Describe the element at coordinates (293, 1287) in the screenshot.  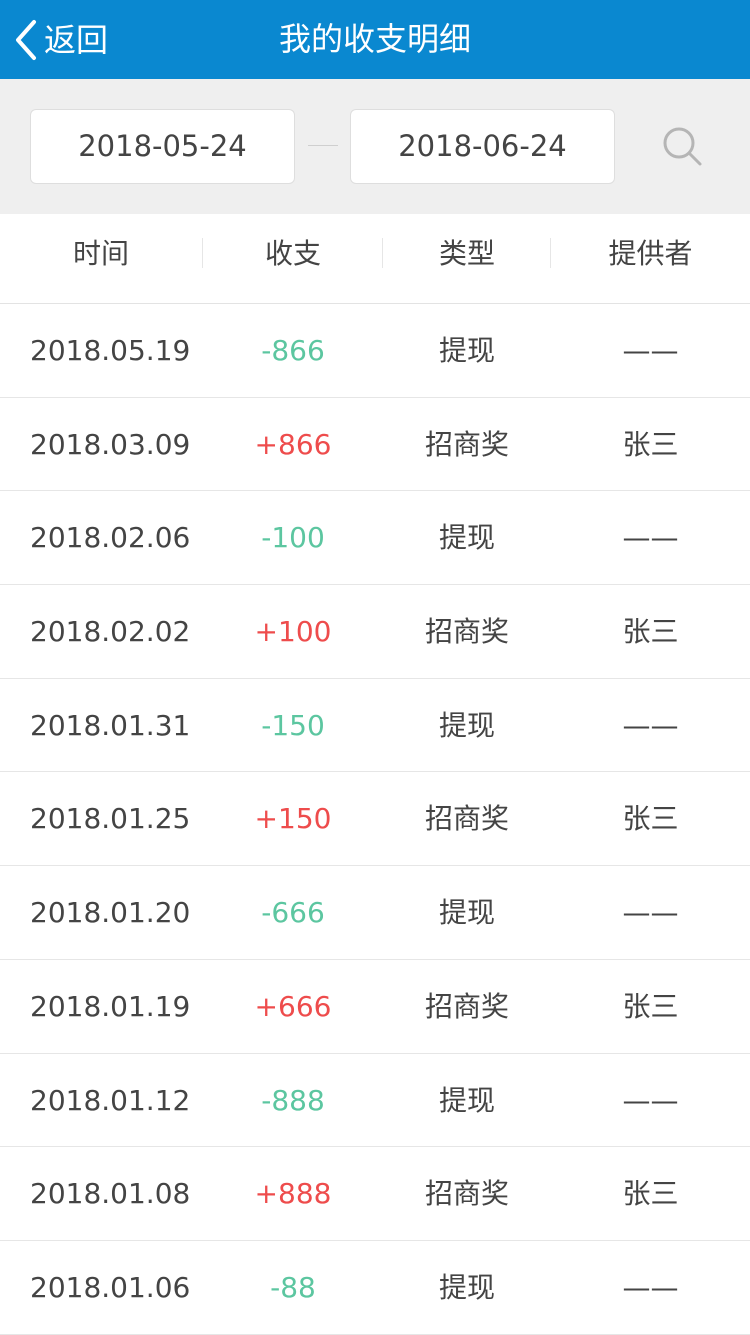
I see `row-amount: -88` at that location.